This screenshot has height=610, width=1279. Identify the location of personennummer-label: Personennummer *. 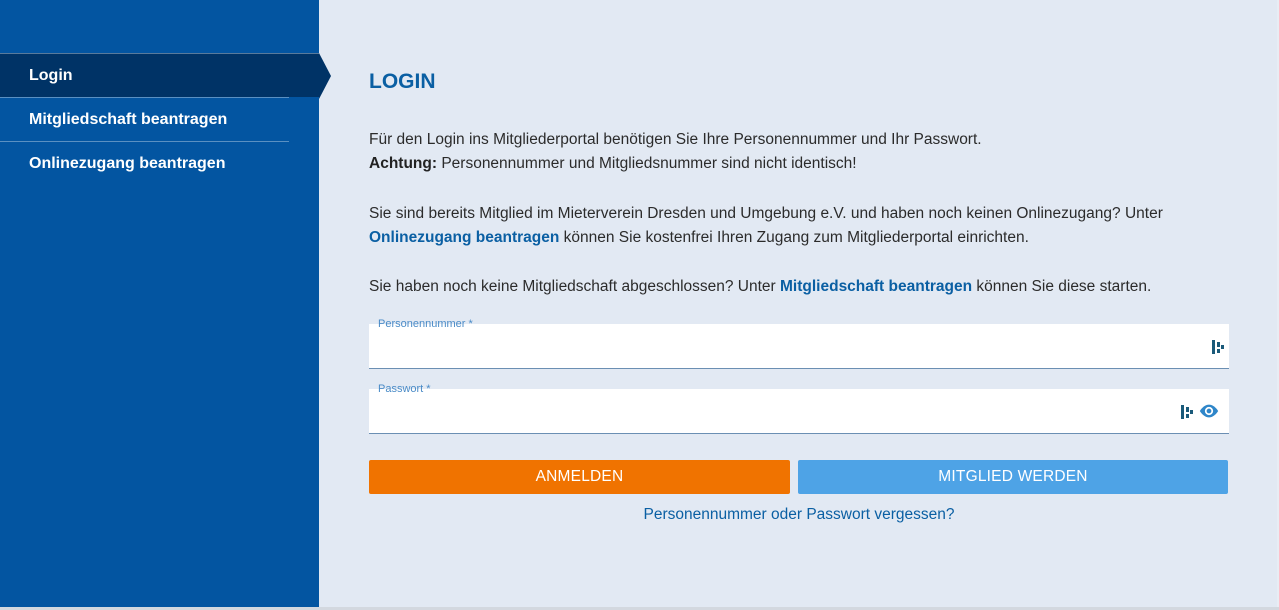
(425, 324).